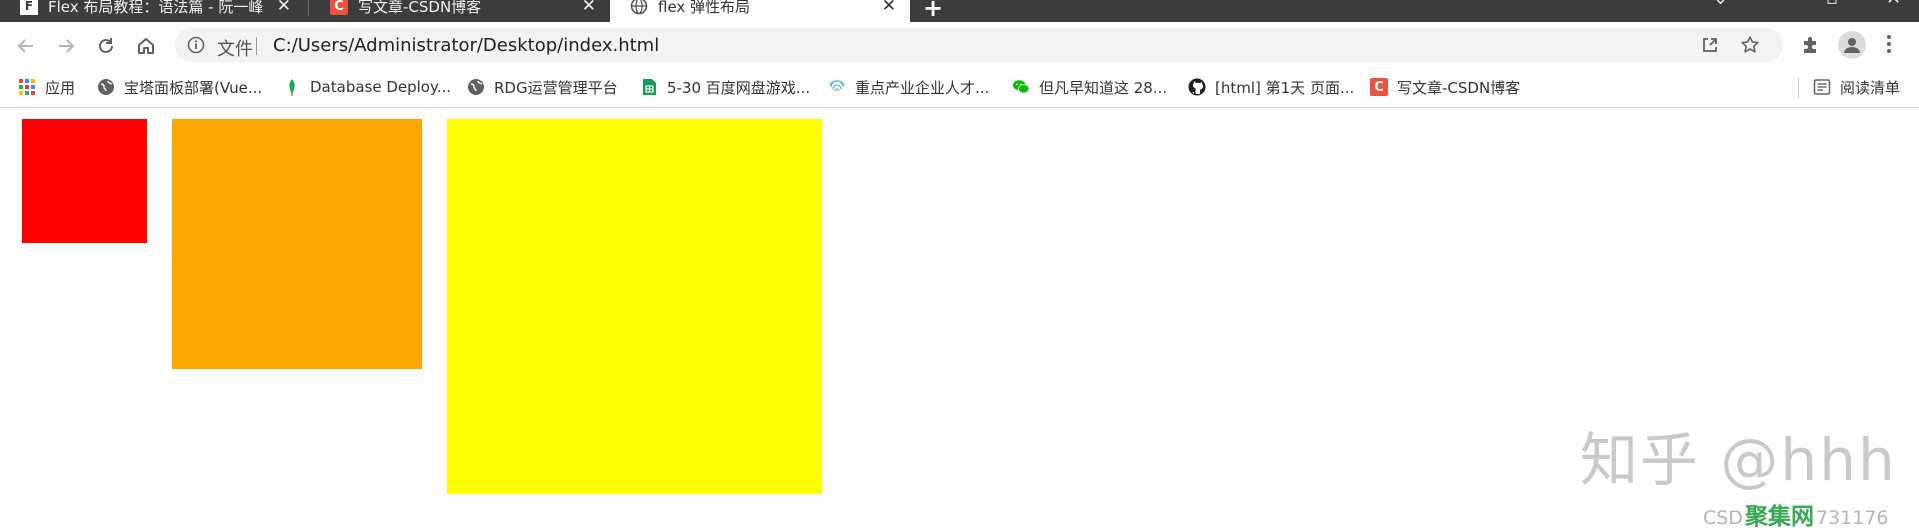 This screenshot has width=1919, height=531. I want to click on reading-list-icon, so click(1822, 87).